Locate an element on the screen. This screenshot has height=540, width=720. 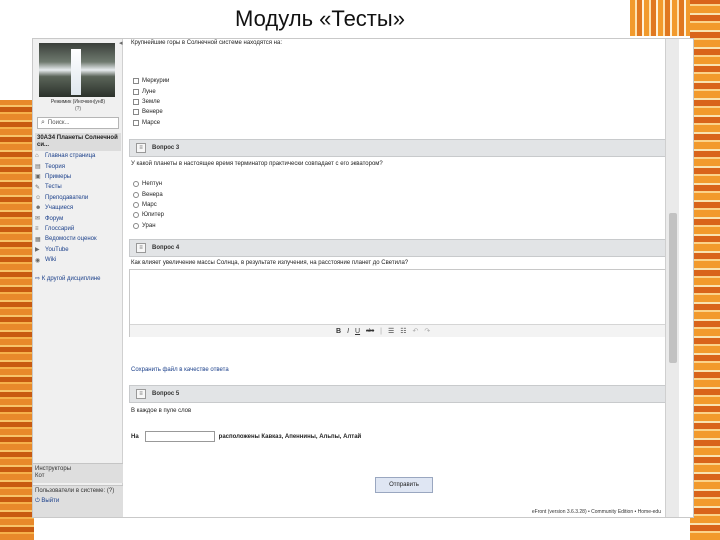
sidebar-item-forum: ✉ Форум is located at coordinates (78, 218).